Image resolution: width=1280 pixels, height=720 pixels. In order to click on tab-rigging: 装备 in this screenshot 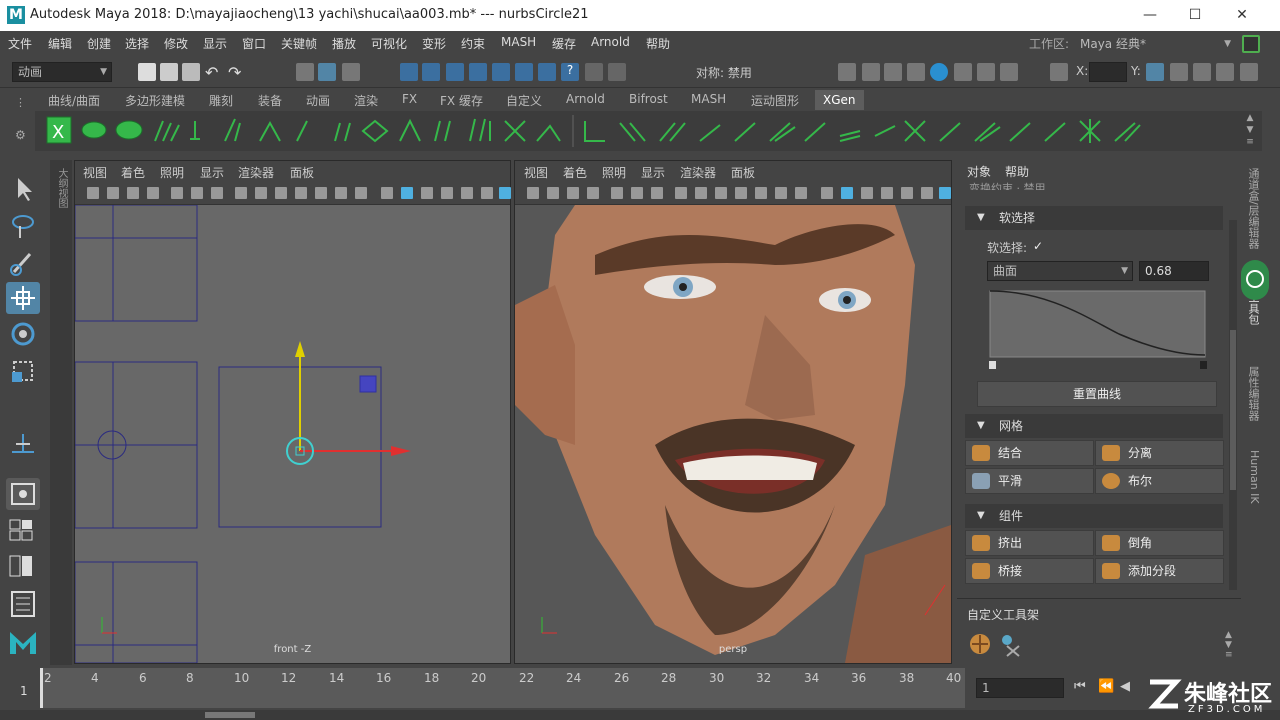, I will do `click(270, 100)`.